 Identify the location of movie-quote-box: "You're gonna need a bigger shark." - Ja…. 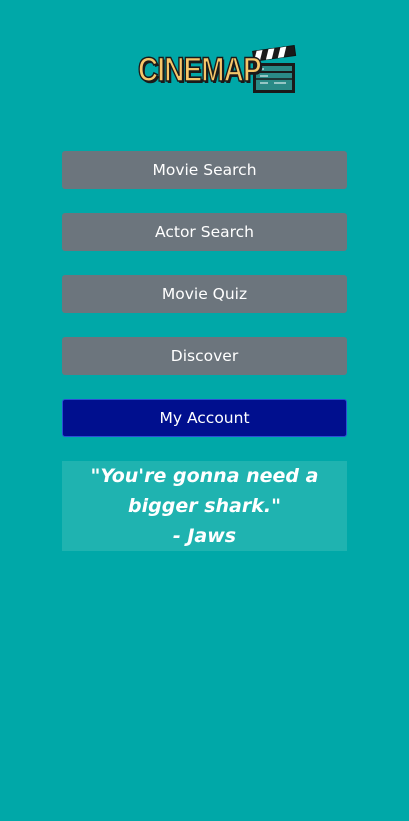
(204, 506).